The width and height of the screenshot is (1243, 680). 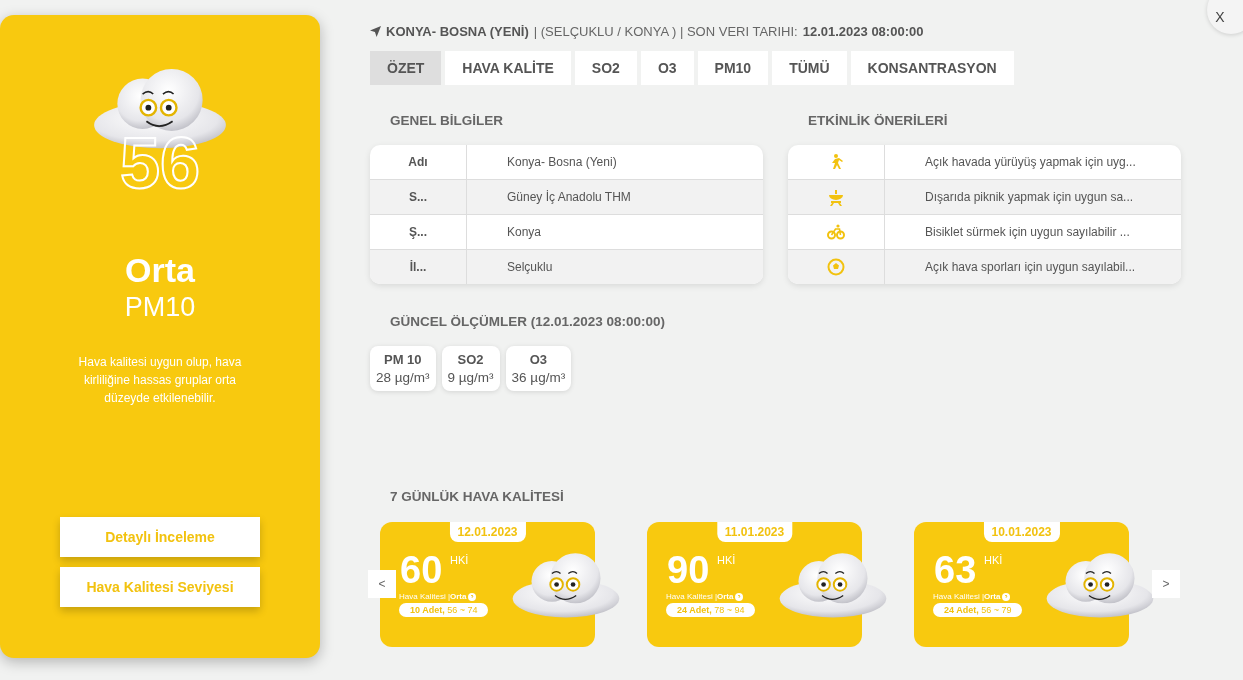 I want to click on tab: SO2, so click(x=605, y=68).